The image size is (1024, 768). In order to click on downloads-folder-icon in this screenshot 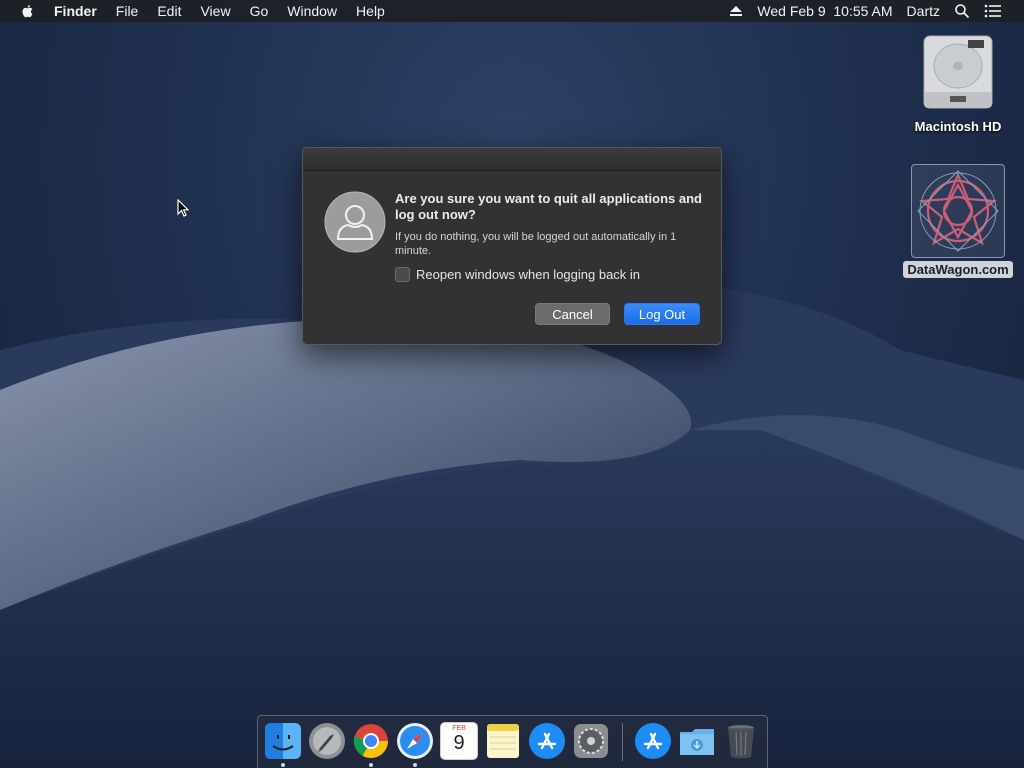, I will do `click(697, 741)`.